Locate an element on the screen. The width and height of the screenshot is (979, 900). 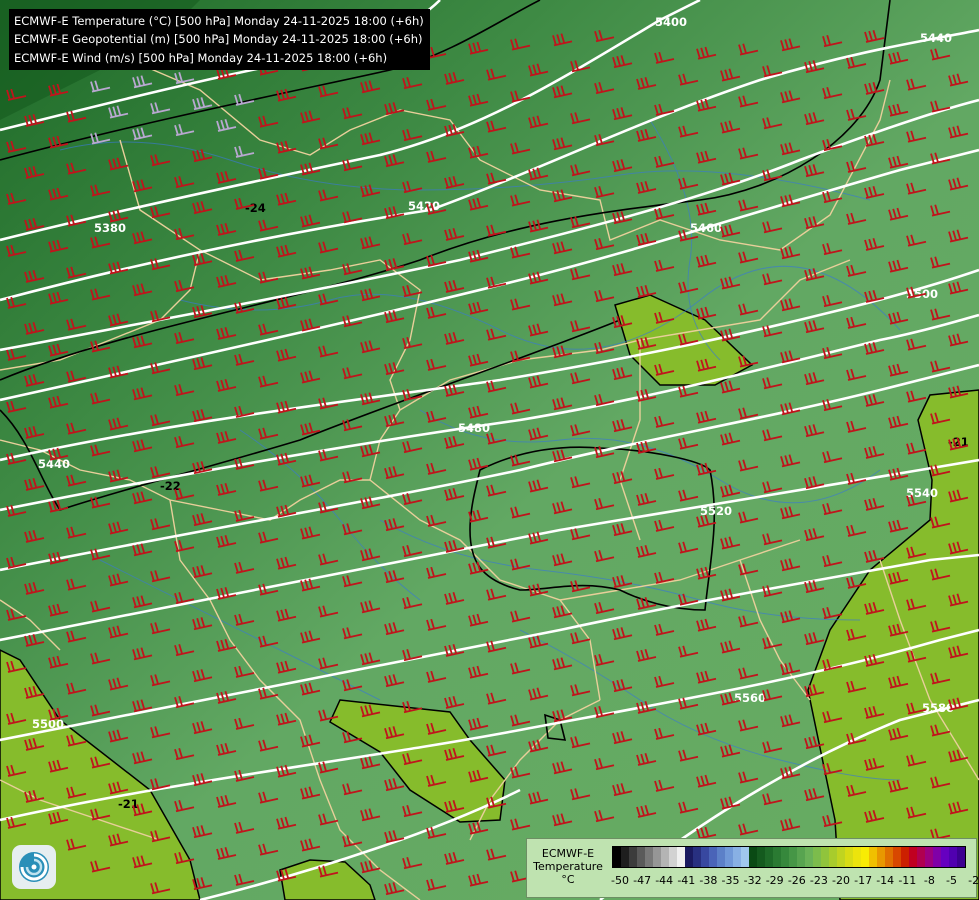
colorbar-tick-label: -50 is located at coordinates (620, 880).